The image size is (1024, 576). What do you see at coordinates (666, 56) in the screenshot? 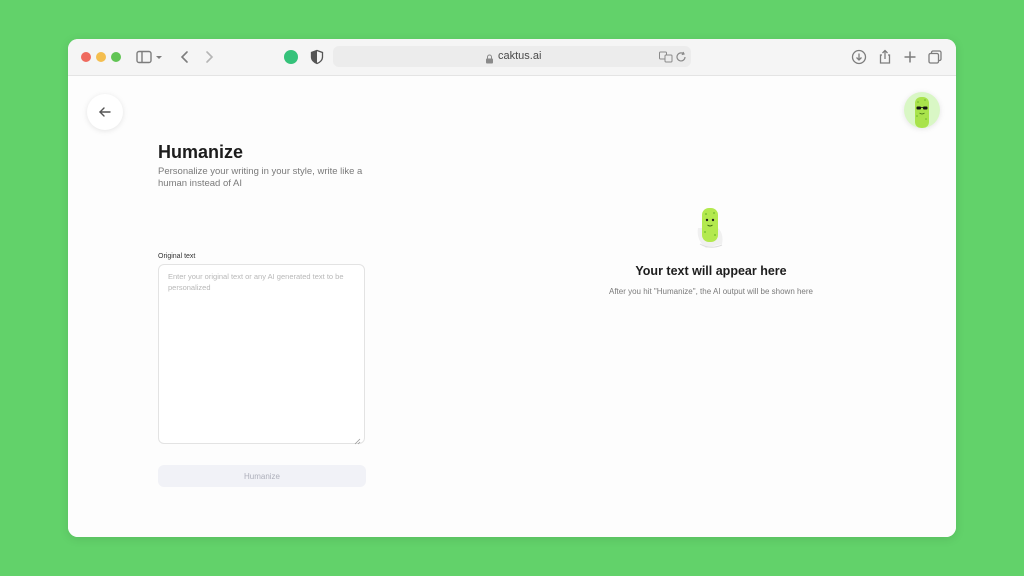
I see `translate-icon` at bounding box center [666, 56].